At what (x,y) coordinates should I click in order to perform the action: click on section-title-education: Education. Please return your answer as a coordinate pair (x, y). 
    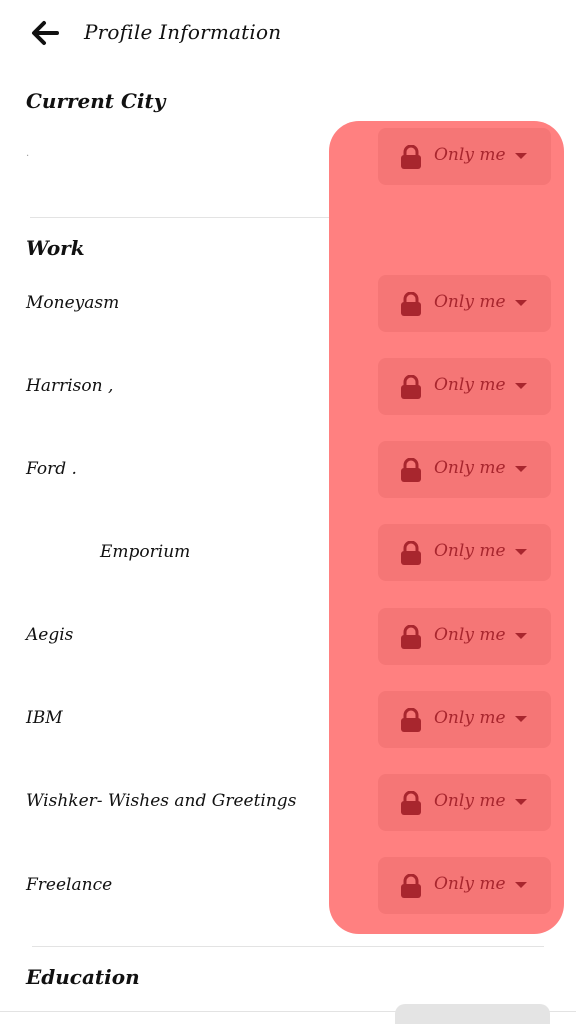
    Looking at the image, I should click on (83, 977).